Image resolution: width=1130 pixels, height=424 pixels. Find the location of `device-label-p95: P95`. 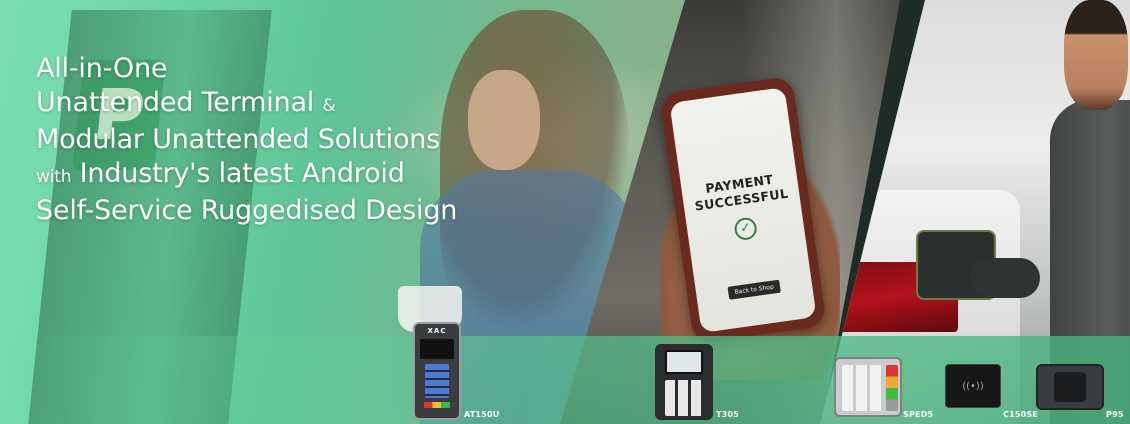

device-label-p95: P95 is located at coordinates (1115, 414).